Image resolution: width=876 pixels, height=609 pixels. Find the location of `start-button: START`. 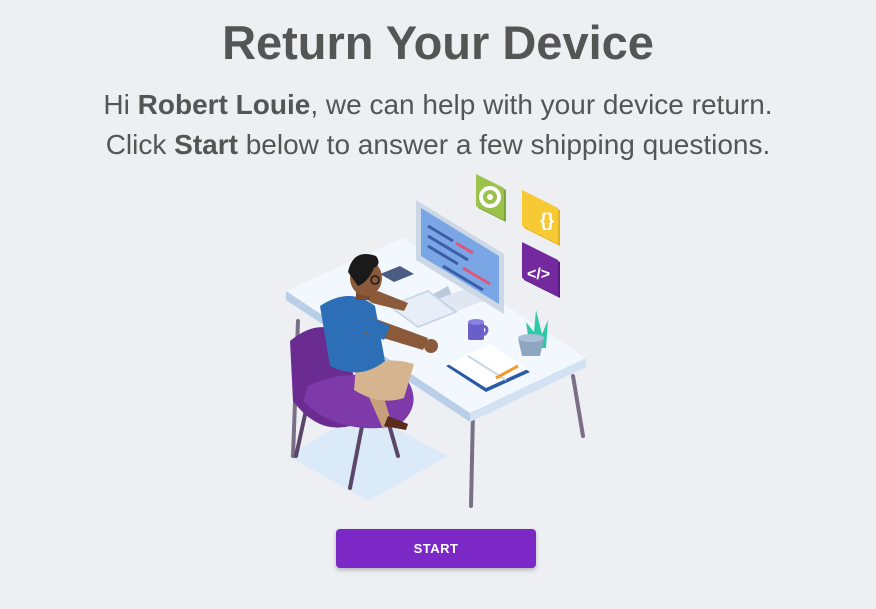

start-button: START is located at coordinates (436, 548).